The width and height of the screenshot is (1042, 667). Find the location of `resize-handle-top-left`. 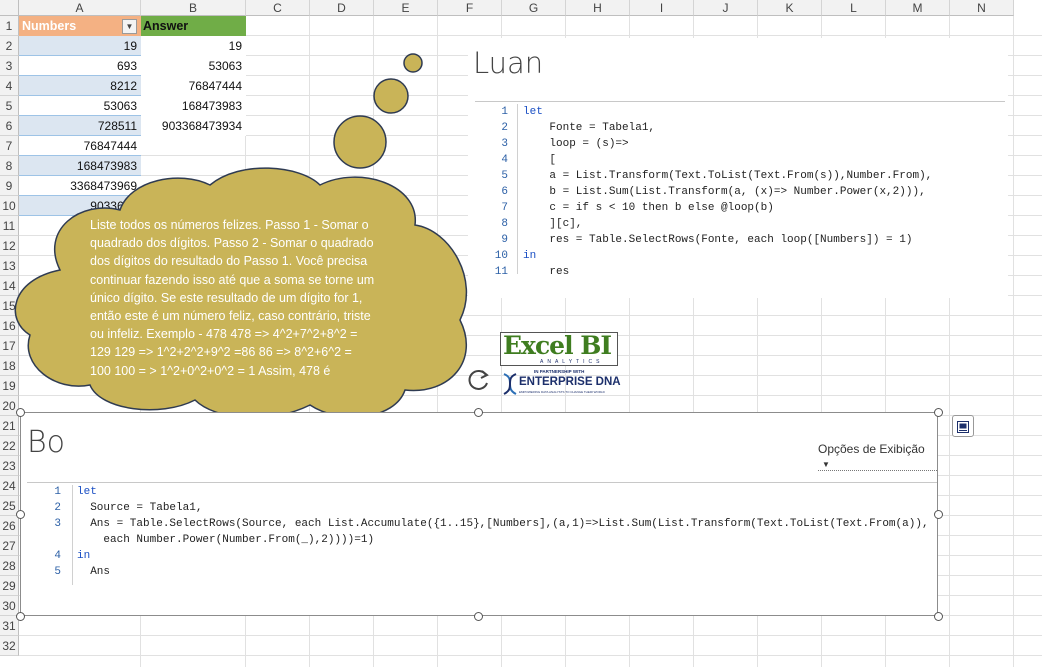

resize-handle-top-left is located at coordinates (20, 412).